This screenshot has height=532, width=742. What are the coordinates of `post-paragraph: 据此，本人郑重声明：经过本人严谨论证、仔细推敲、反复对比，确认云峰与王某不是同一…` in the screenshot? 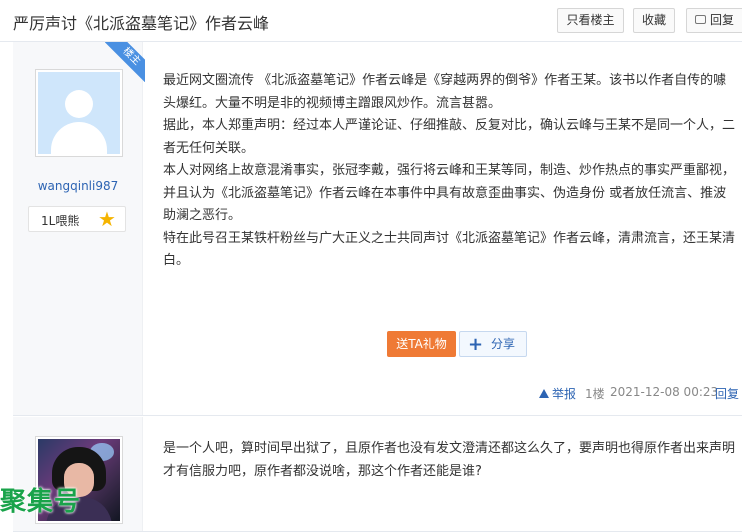 It's located at (449, 137).